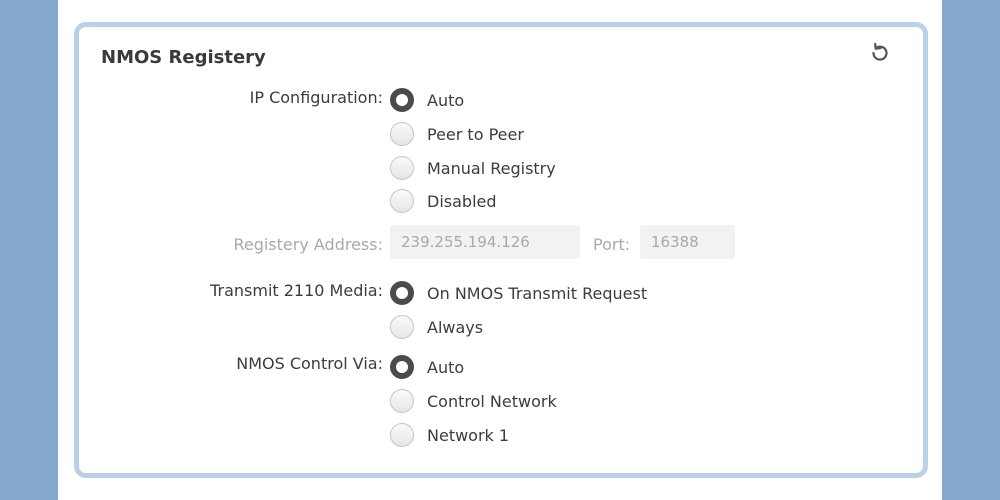 The image size is (1000, 500). I want to click on ip-config-option-disabled: Disabled, so click(443, 201).